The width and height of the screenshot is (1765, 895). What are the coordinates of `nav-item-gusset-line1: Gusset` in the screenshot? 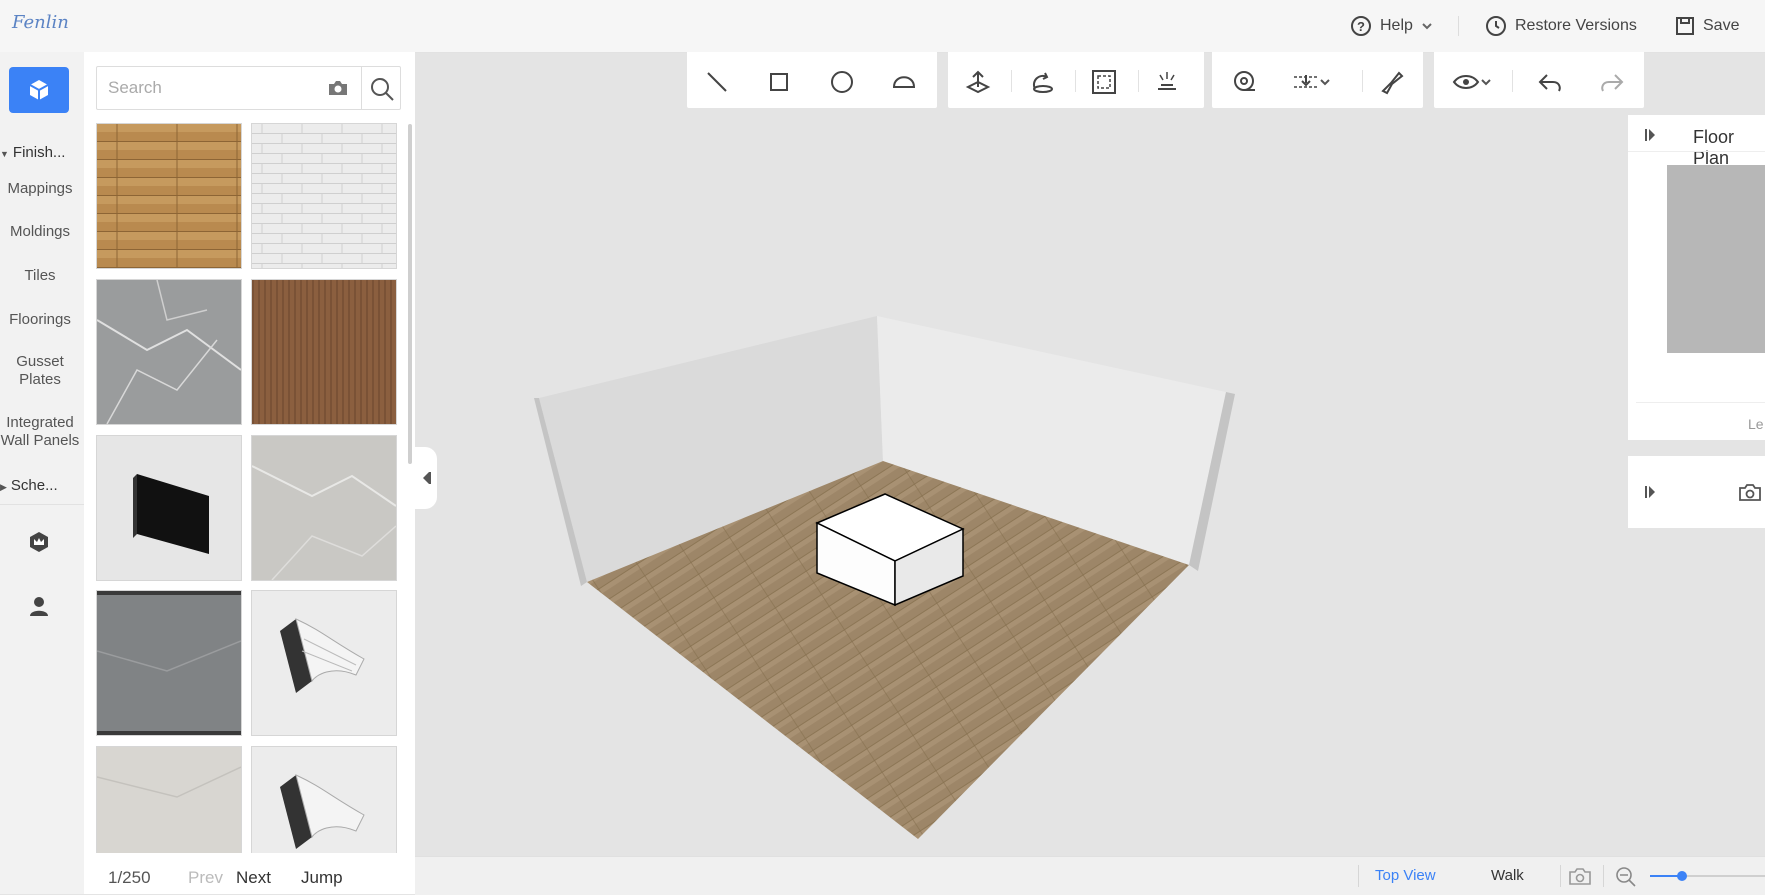 It's located at (40, 361).